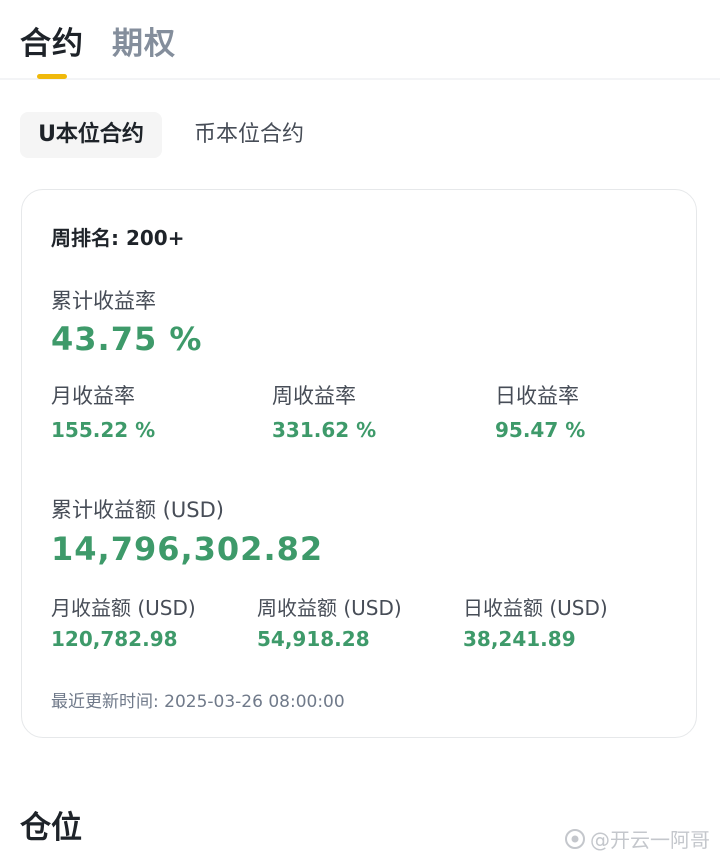 Image resolution: width=720 pixels, height=865 pixels. Describe the element at coordinates (52, 40) in the screenshot. I see `tab-contracts: 合约` at that location.